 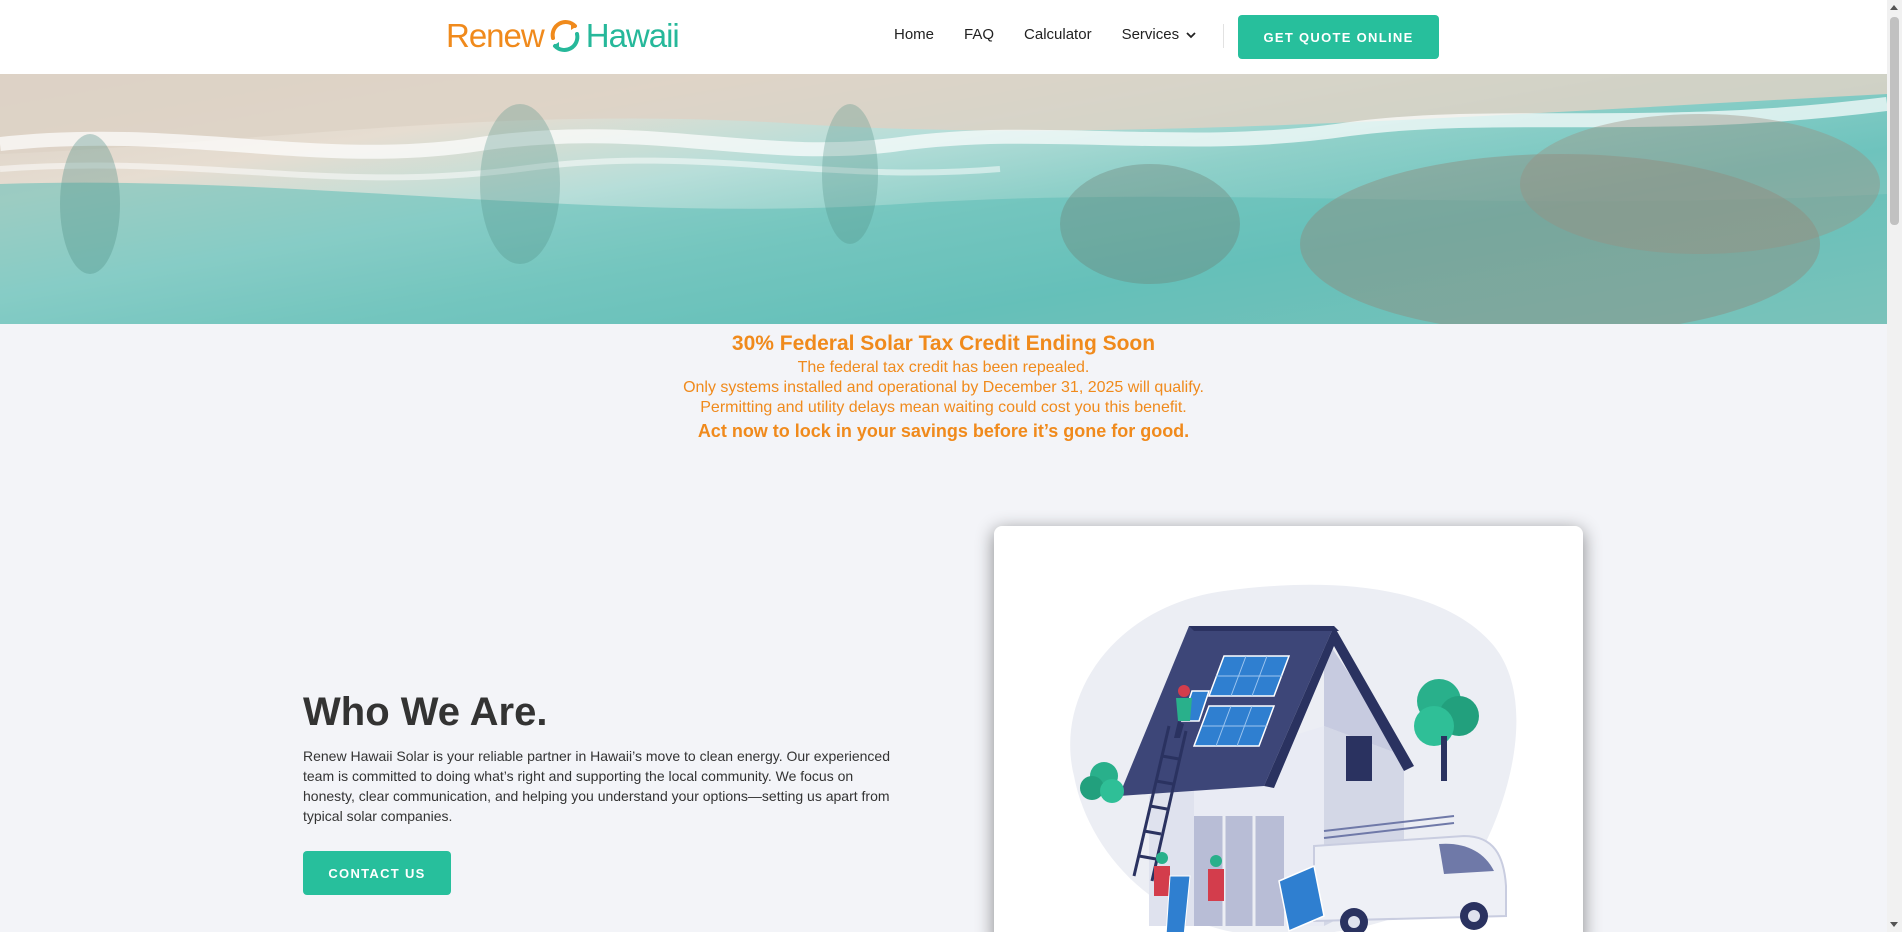 What do you see at coordinates (1150, 34) in the screenshot?
I see `nav-services-label: Services` at bounding box center [1150, 34].